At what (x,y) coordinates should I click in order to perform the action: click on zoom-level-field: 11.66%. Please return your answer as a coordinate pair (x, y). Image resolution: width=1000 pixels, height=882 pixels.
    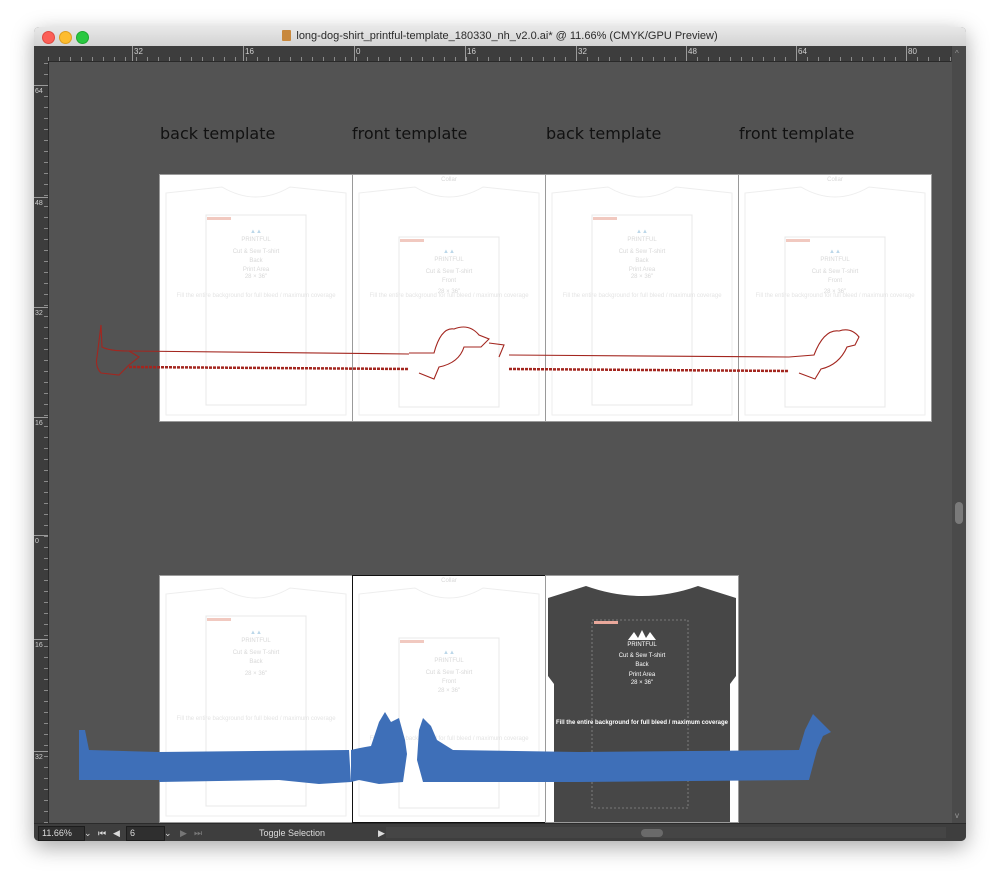
    Looking at the image, I should click on (61, 833).